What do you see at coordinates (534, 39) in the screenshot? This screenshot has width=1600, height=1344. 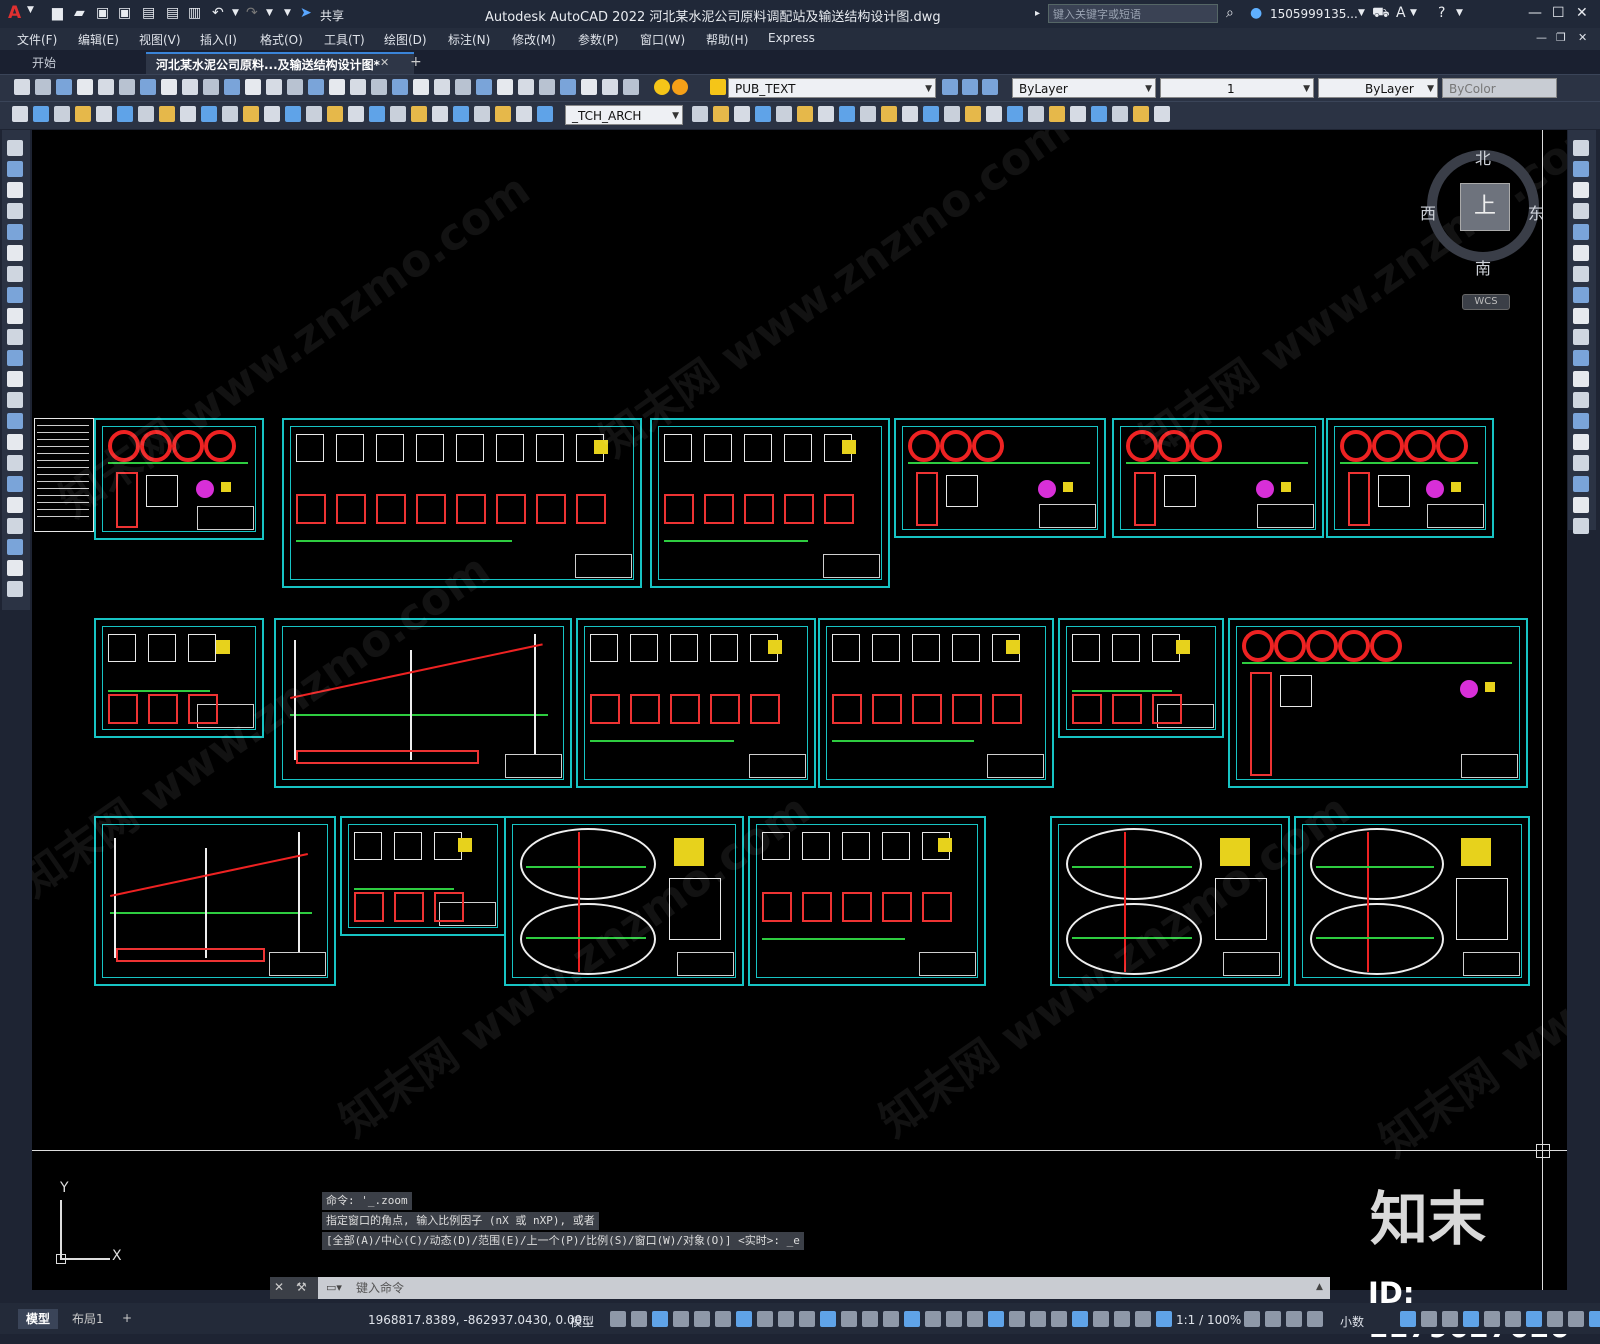 I see `menu-modify: 修改(M)` at bounding box center [534, 39].